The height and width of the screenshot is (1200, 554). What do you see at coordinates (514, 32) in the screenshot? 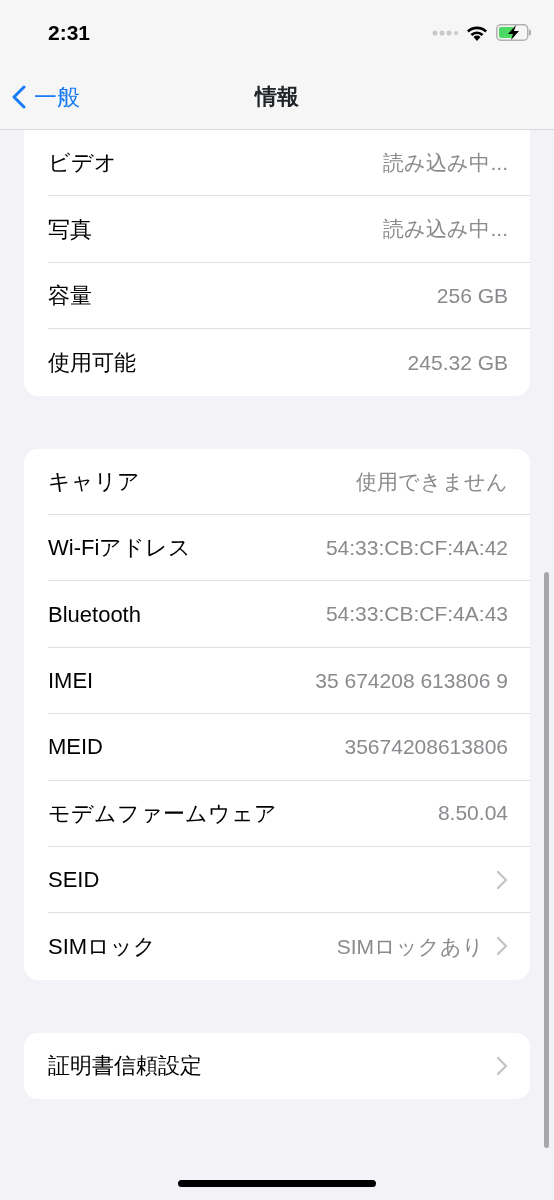
I see `battery-charging-icon` at bounding box center [514, 32].